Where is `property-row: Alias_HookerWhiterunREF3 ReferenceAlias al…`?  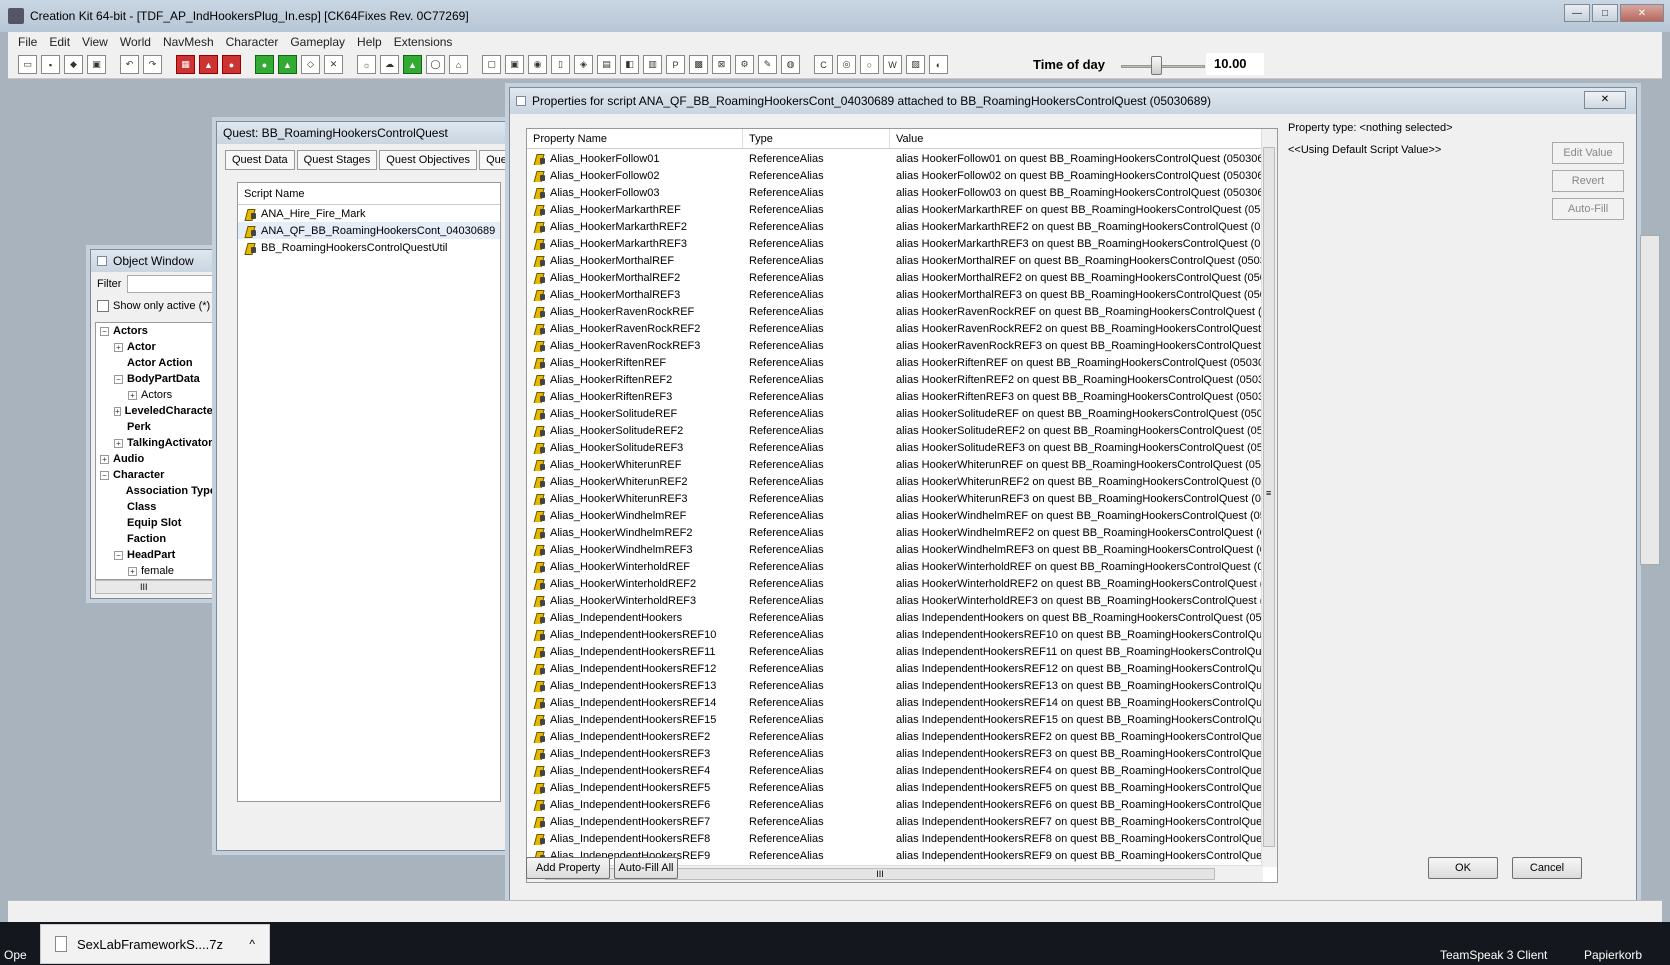
property-row: Alias_HookerWhiterunREF3 ReferenceAlias al… is located at coordinates (894, 498).